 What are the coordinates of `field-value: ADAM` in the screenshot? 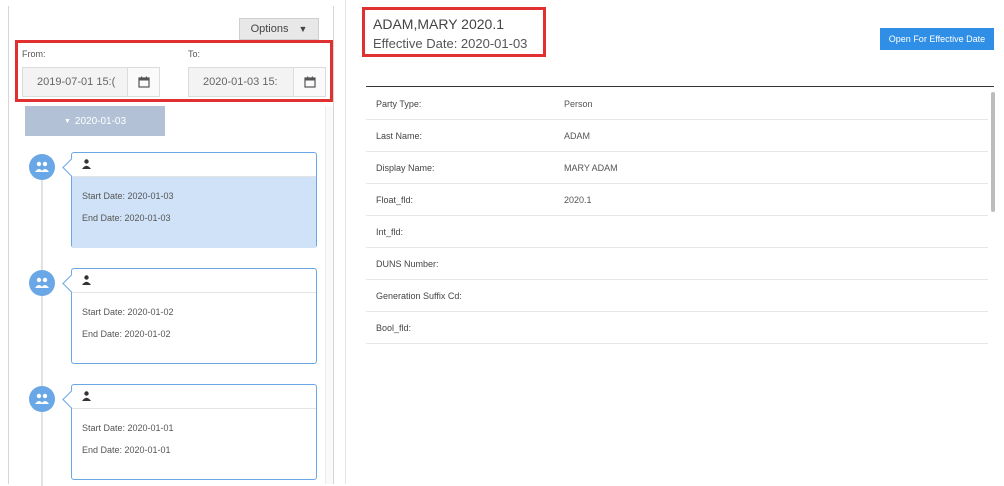 It's located at (577, 135).